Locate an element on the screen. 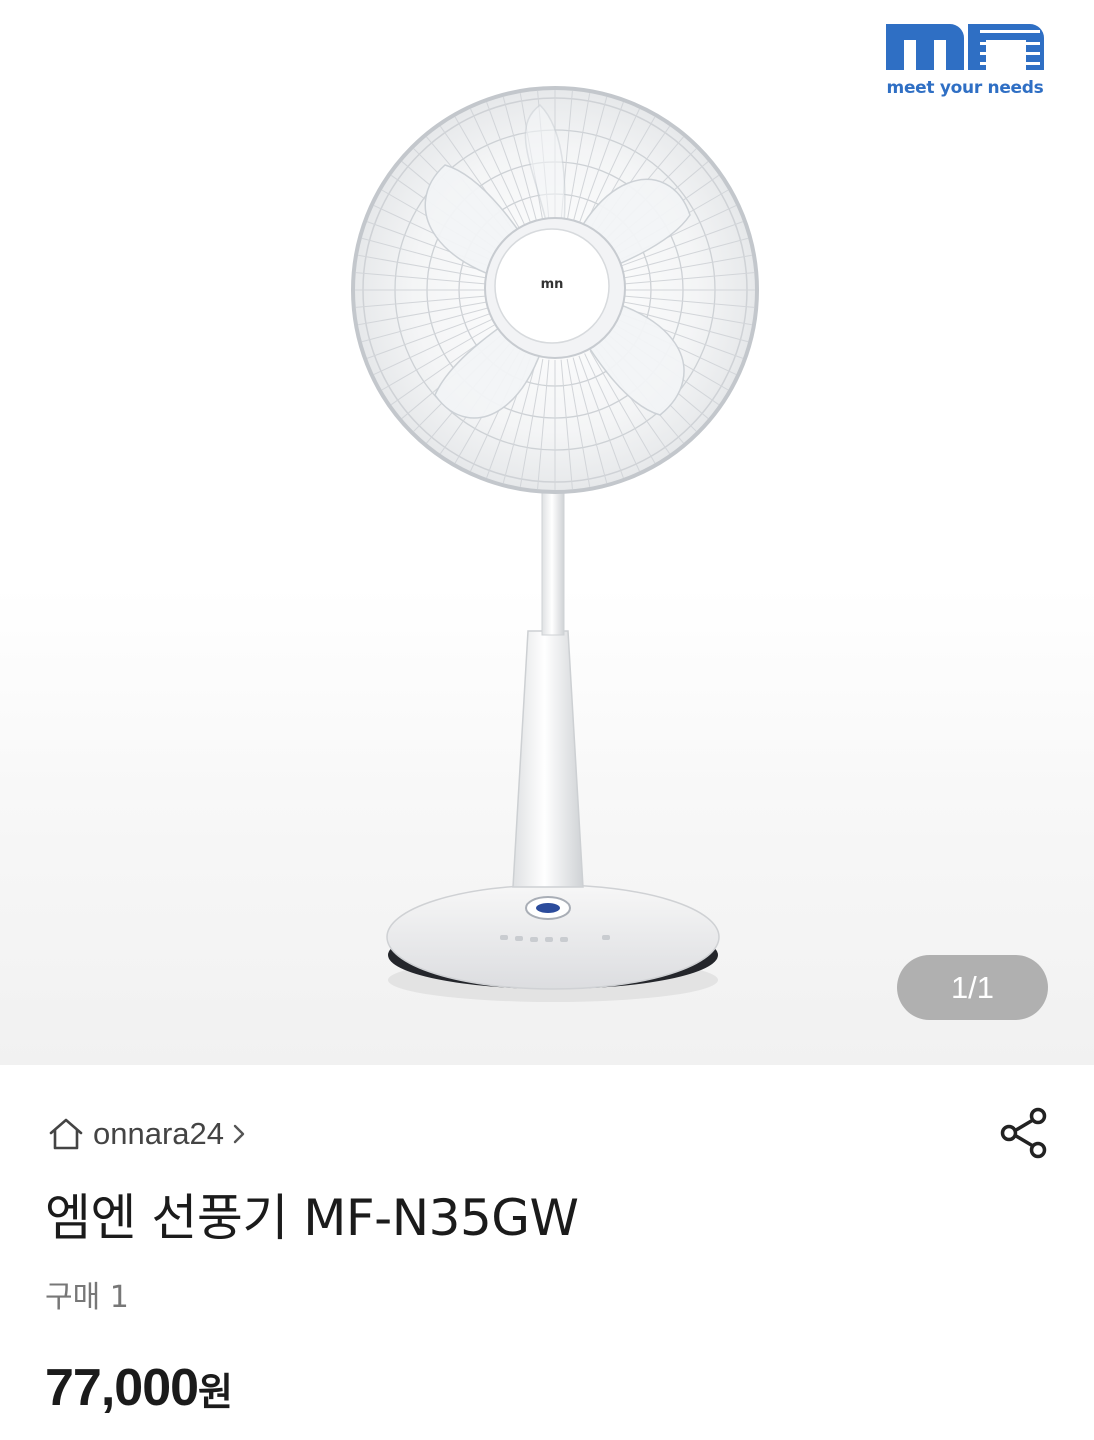 The height and width of the screenshot is (1440, 1094). svg-text: mn is located at coordinates (552, 284).